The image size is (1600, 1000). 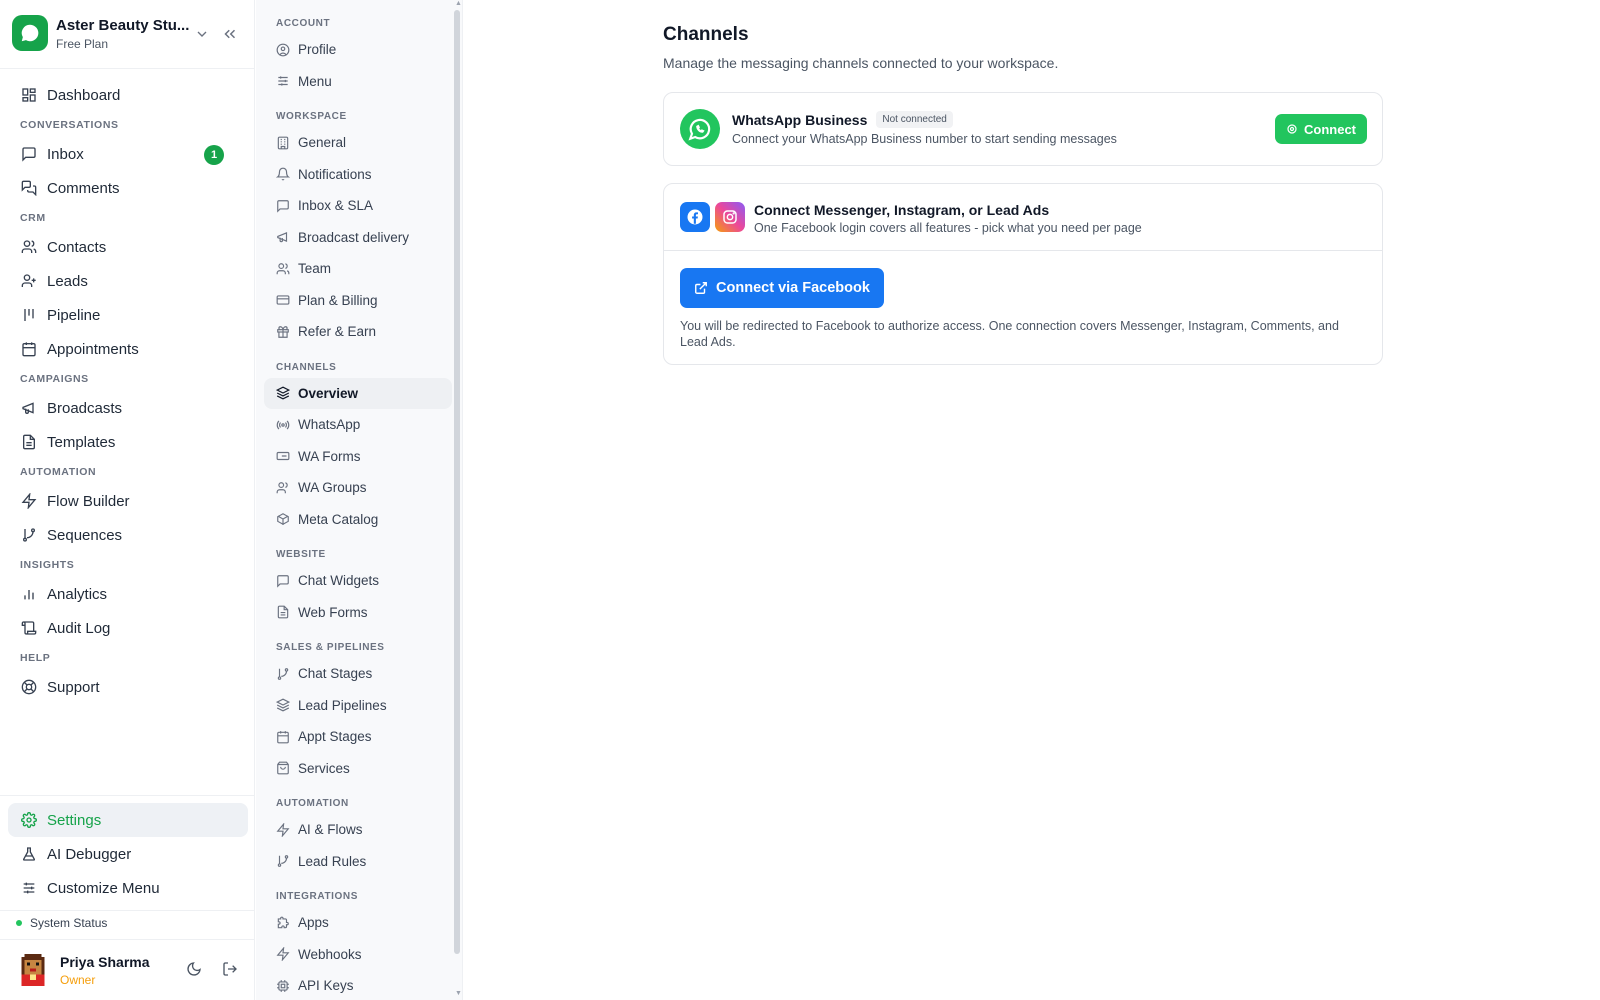 What do you see at coordinates (339, 581) in the screenshot?
I see `settings-label: Chat Widgets` at bounding box center [339, 581].